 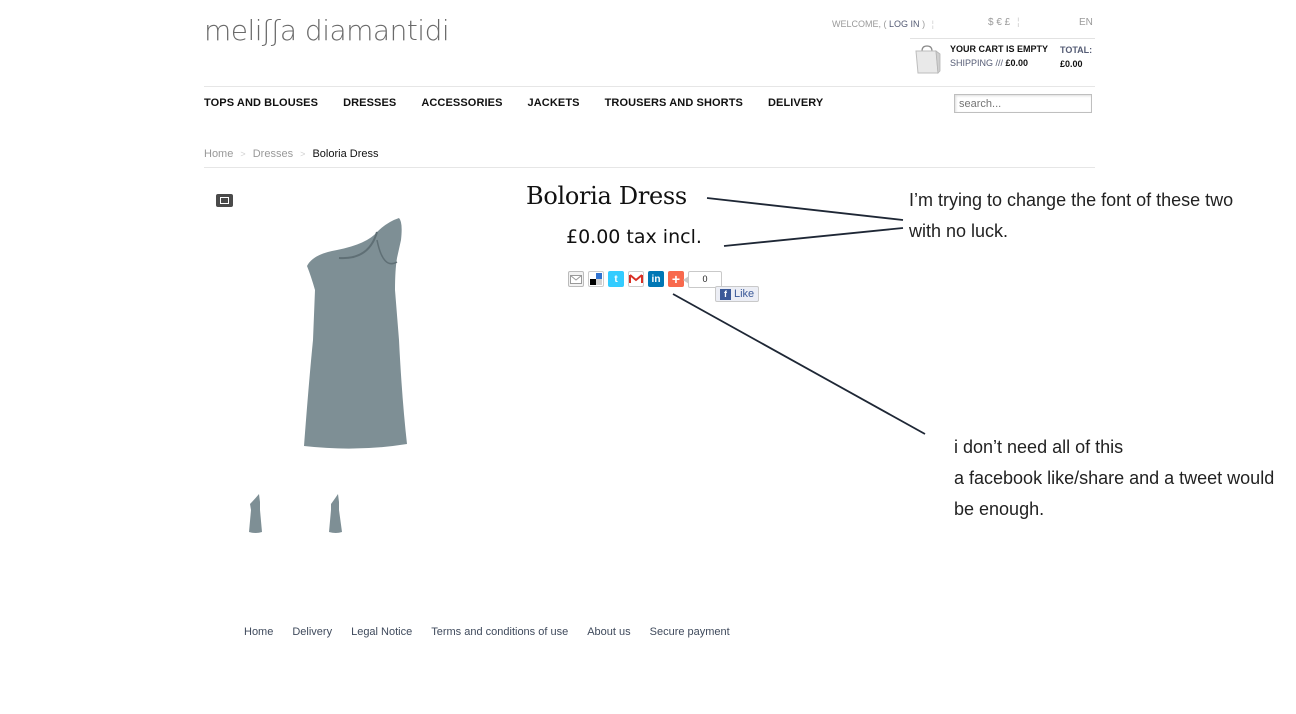 I want to click on linkedin-icon: in, so click(x=656, y=279).